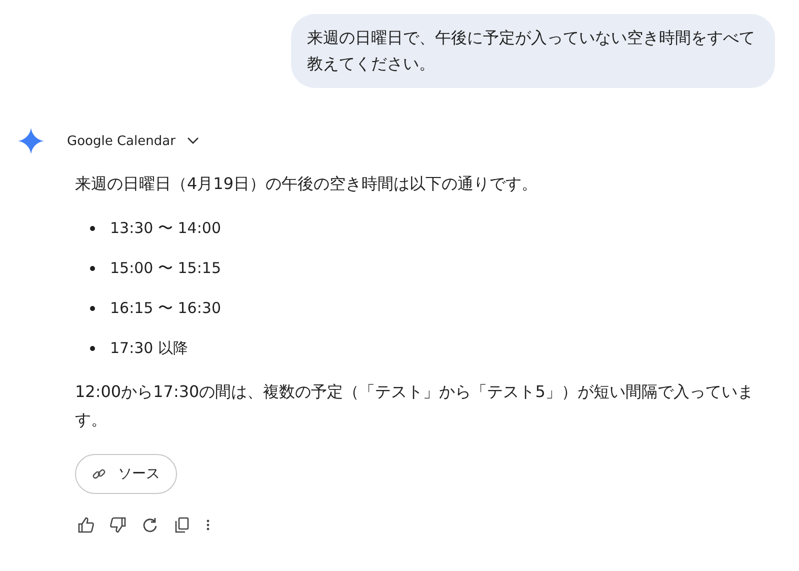 The image size is (799, 571). I want to click on refresh-icon, so click(150, 525).